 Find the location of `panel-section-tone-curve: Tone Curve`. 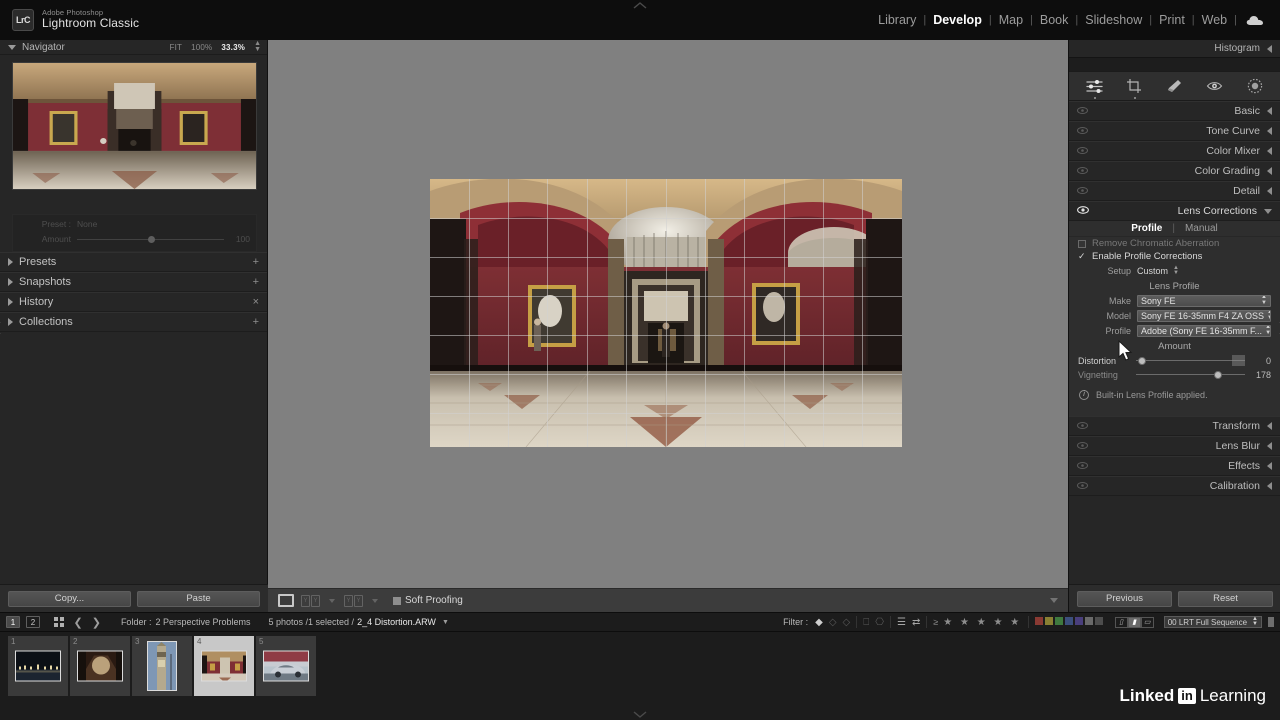

panel-section-tone-curve: Tone Curve is located at coordinates (1174, 131).